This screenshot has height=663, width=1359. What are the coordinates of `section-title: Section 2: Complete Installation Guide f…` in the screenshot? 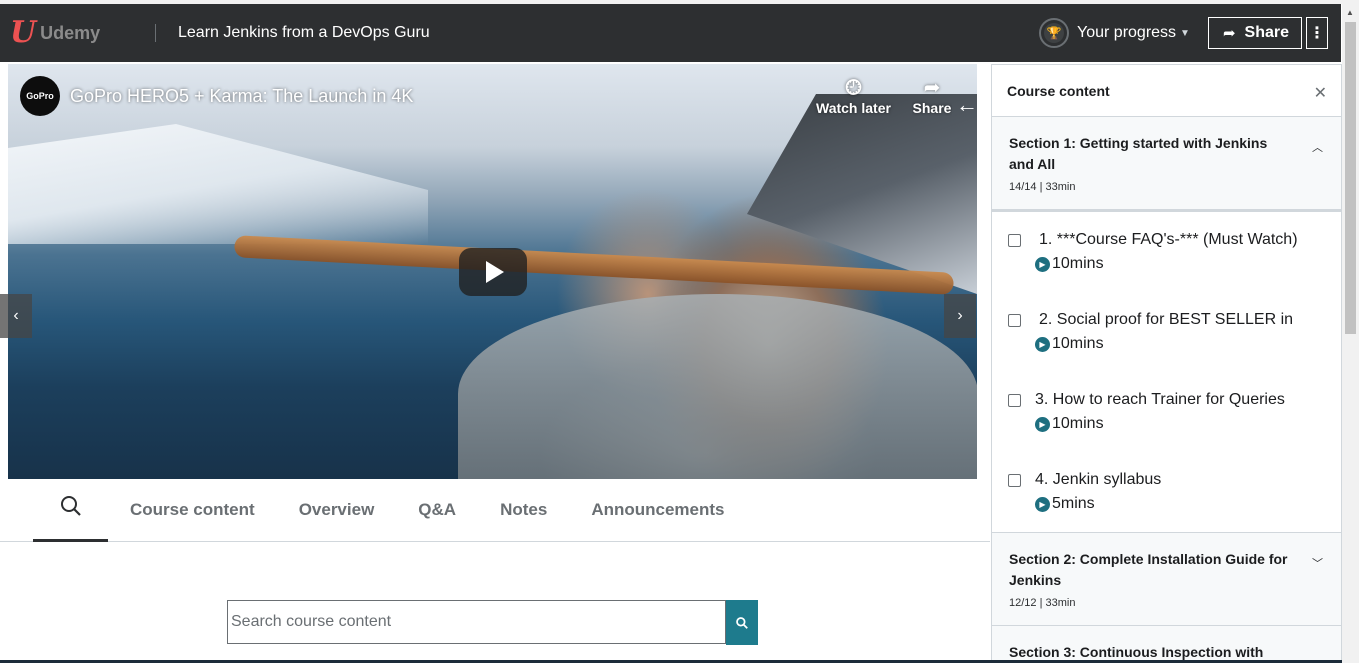 It's located at (1148, 569).